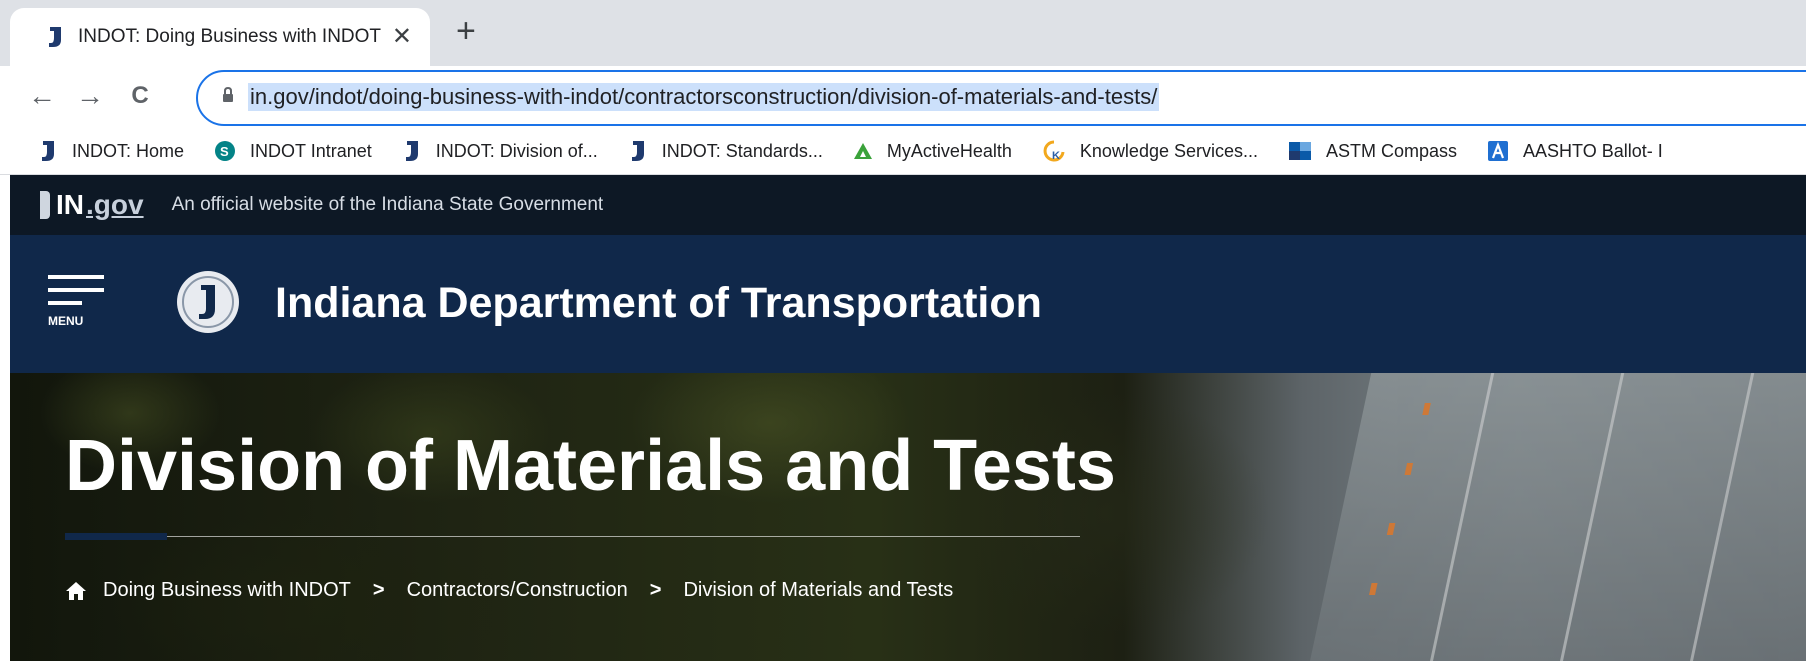 This screenshot has width=1806, height=661. I want to click on menu-button: MENU, so click(76, 301).